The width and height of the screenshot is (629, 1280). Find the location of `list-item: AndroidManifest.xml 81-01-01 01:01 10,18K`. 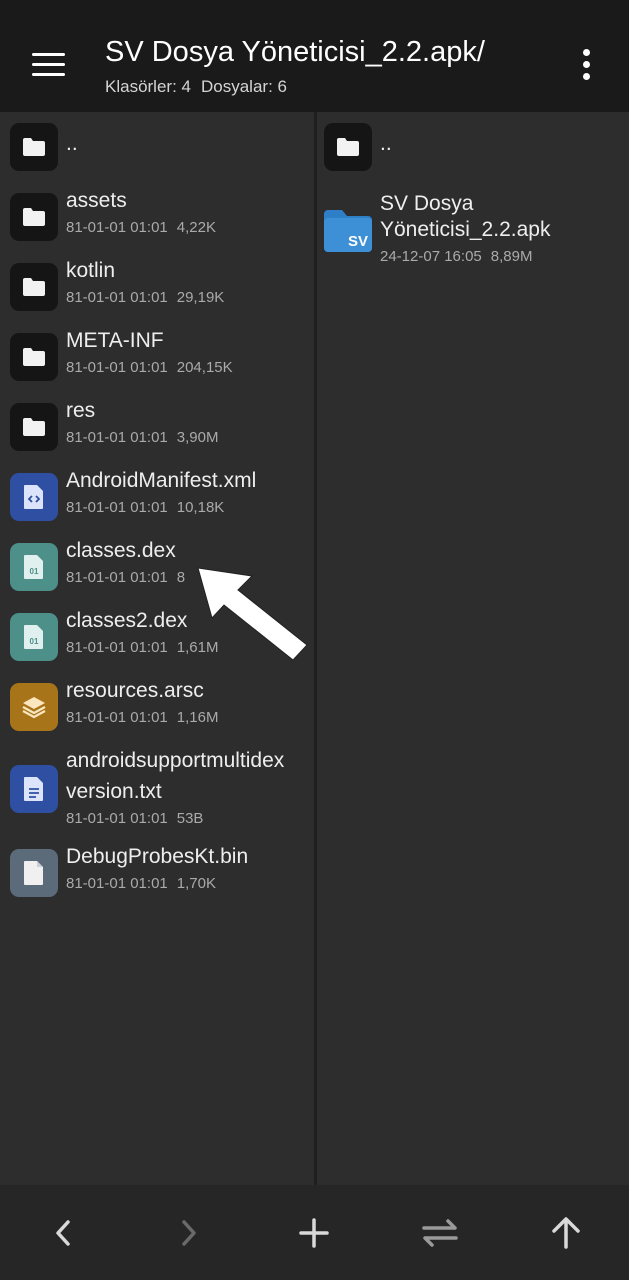

list-item: AndroidManifest.xml 81-01-01 01:01 10,18K is located at coordinates (157, 501).